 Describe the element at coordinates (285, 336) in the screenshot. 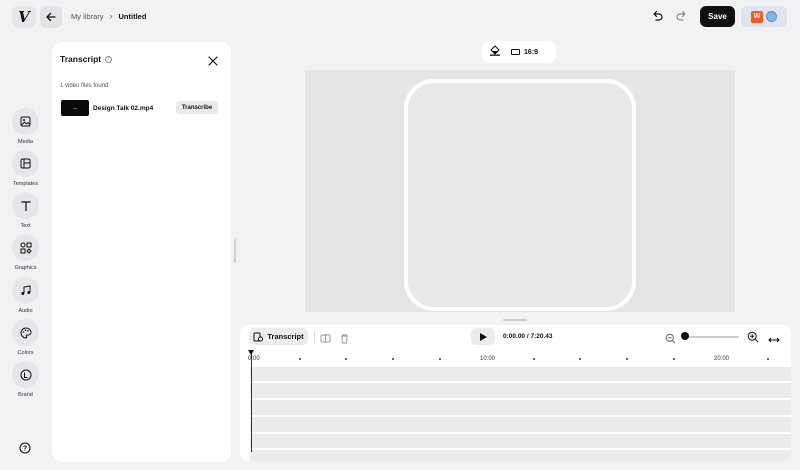

I see `timeline-transcript-label: Transcript` at that location.